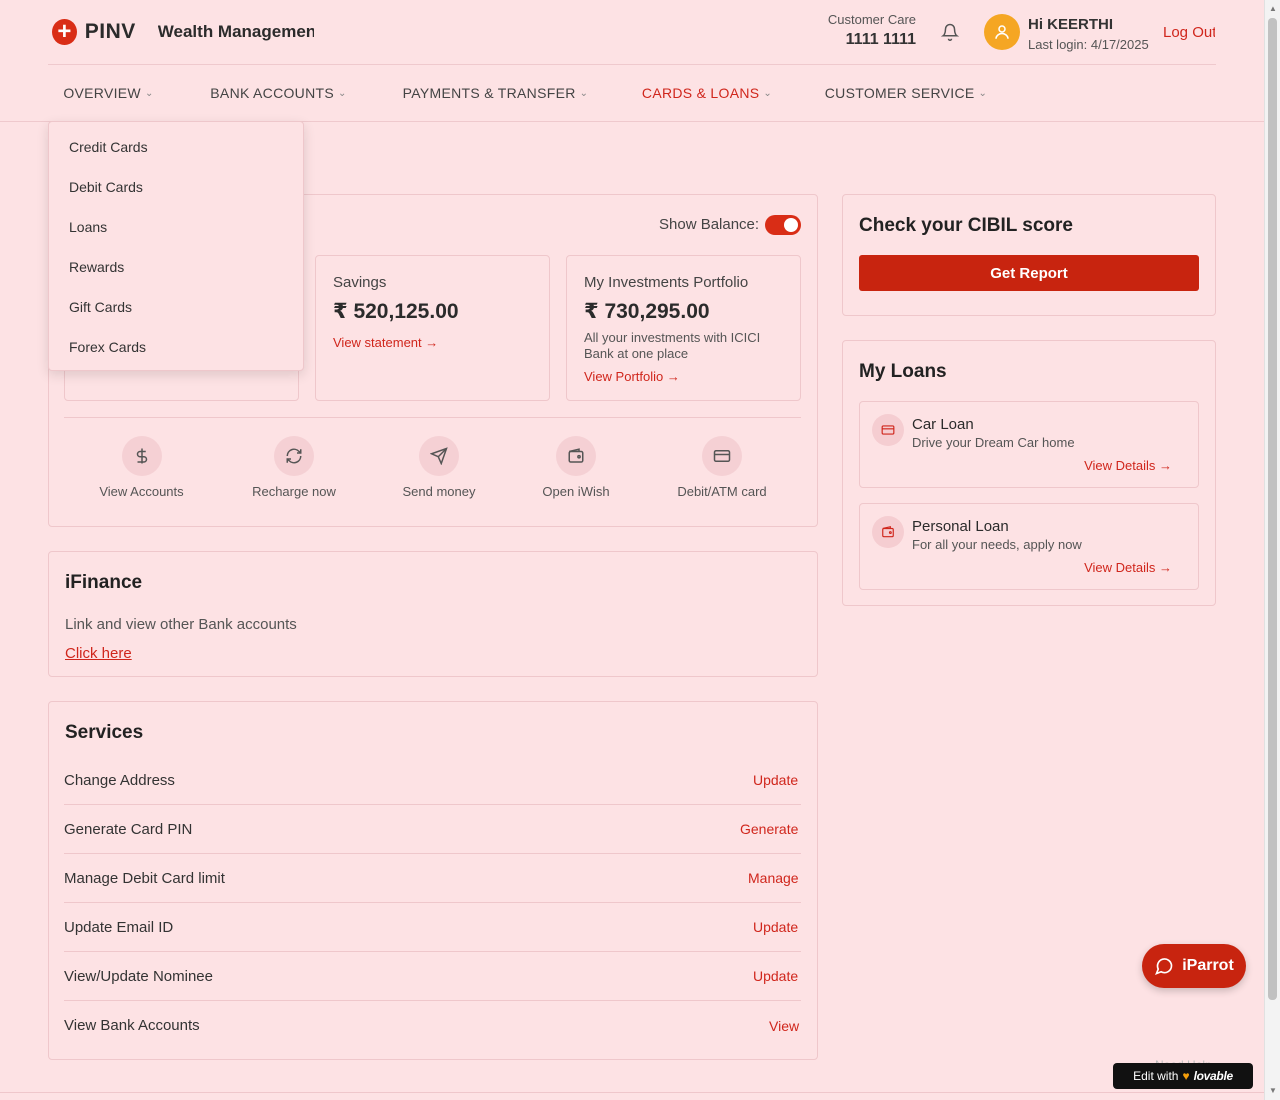 This screenshot has width=1280, height=1100. What do you see at coordinates (888, 430) in the screenshot?
I see `credit-card-icon` at bounding box center [888, 430].